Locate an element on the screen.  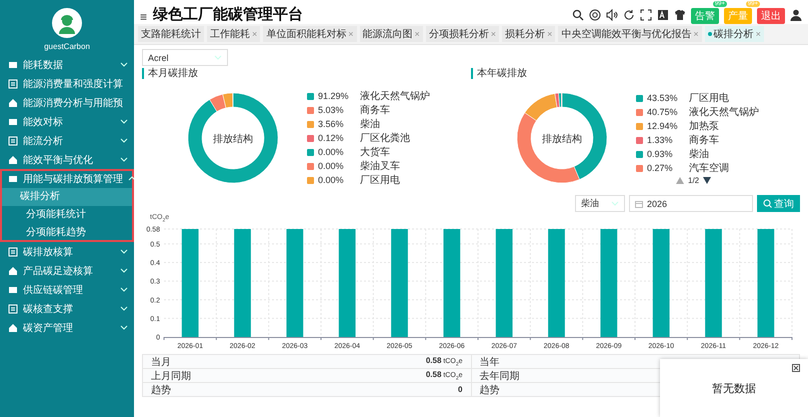
stat-label: 当月 is located at coordinates (161, 362).